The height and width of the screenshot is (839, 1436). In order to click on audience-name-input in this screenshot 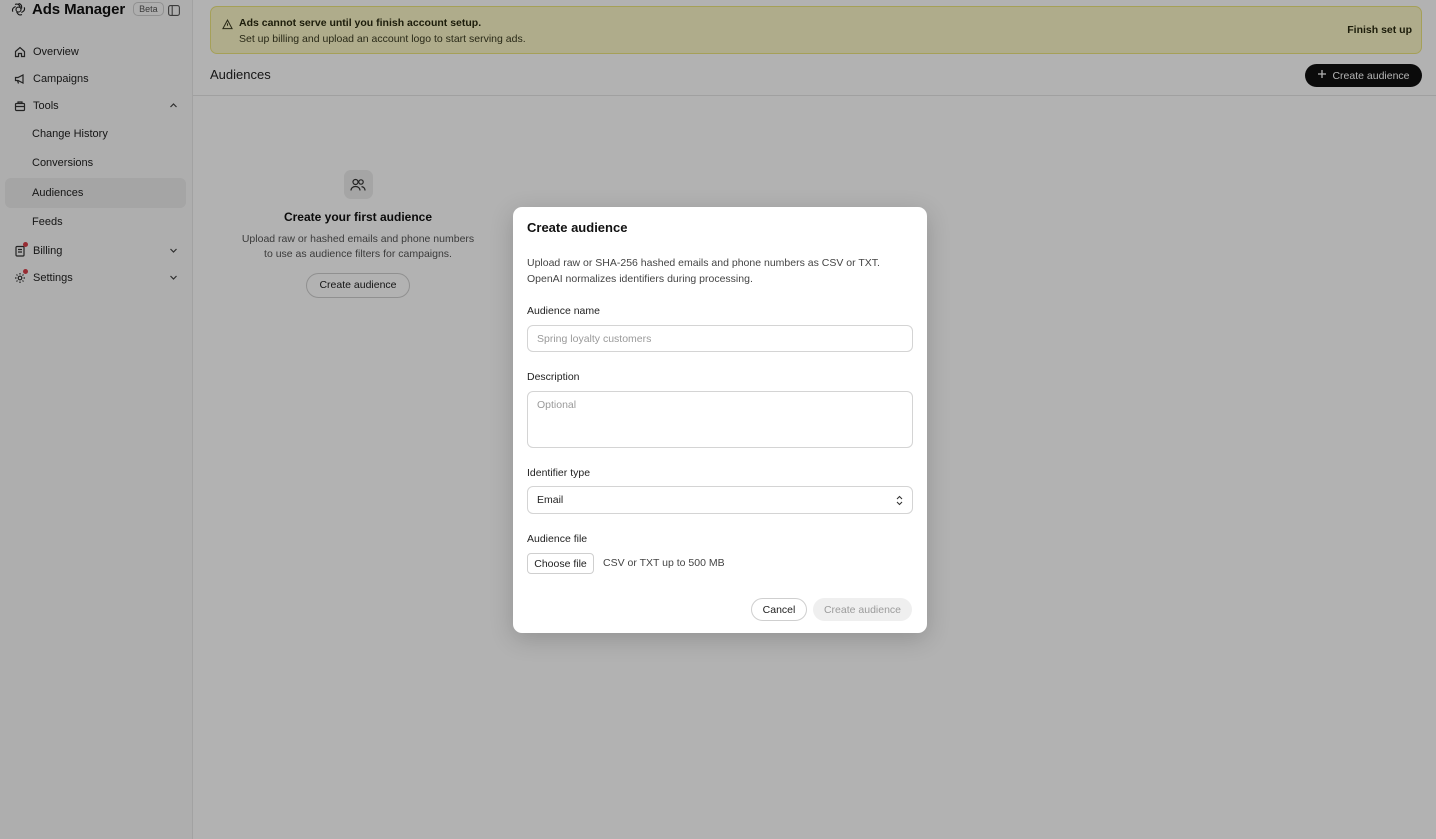, I will do `click(720, 338)`.